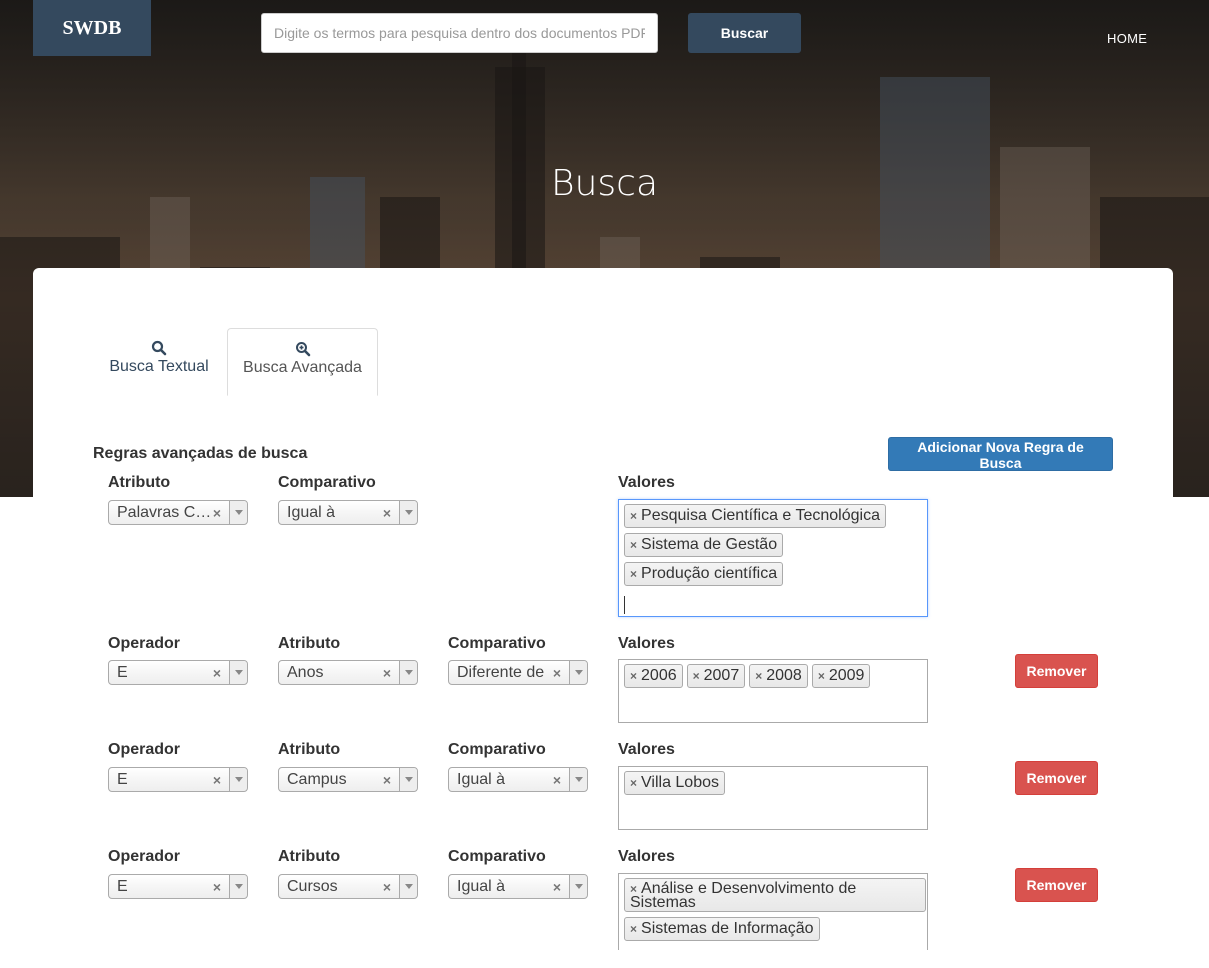  I want to click on page-title: Busca, so click(604, 183).